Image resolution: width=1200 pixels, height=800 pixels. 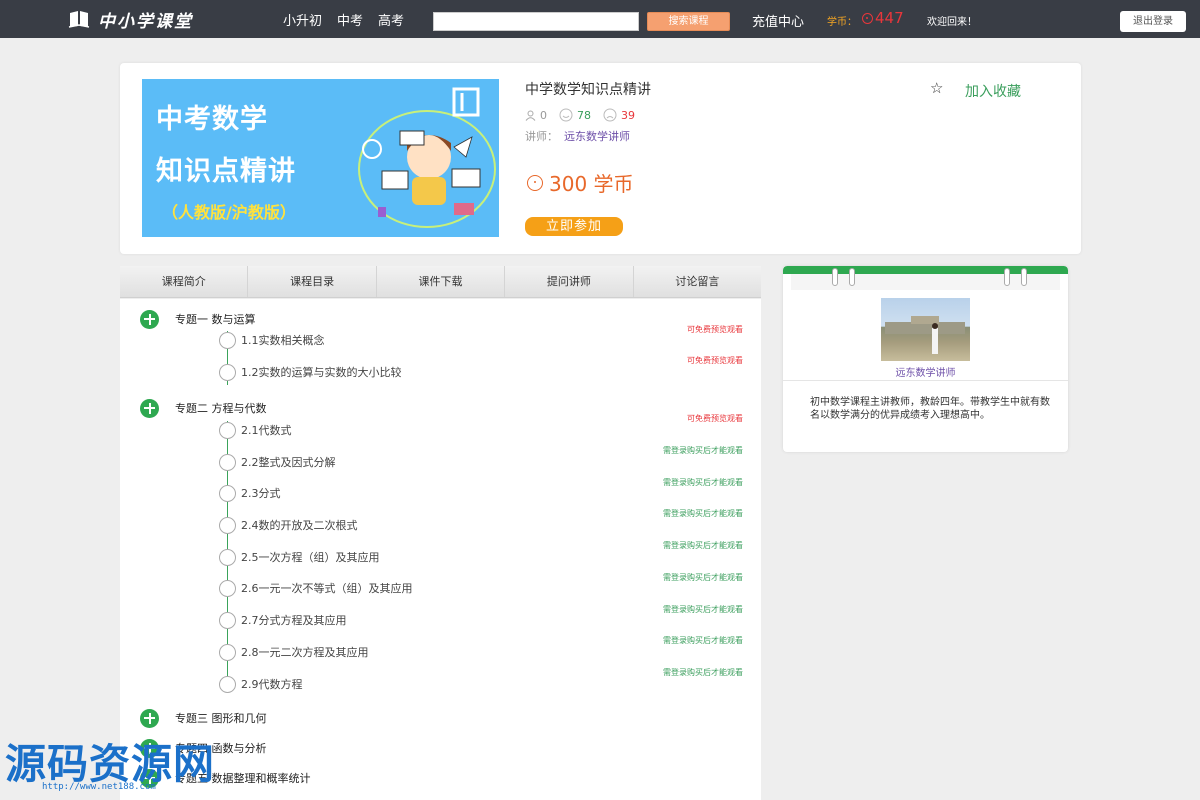 I want to click on lesson-item: 2.8一元二次方程及其应用, so click(x=294, y=652).